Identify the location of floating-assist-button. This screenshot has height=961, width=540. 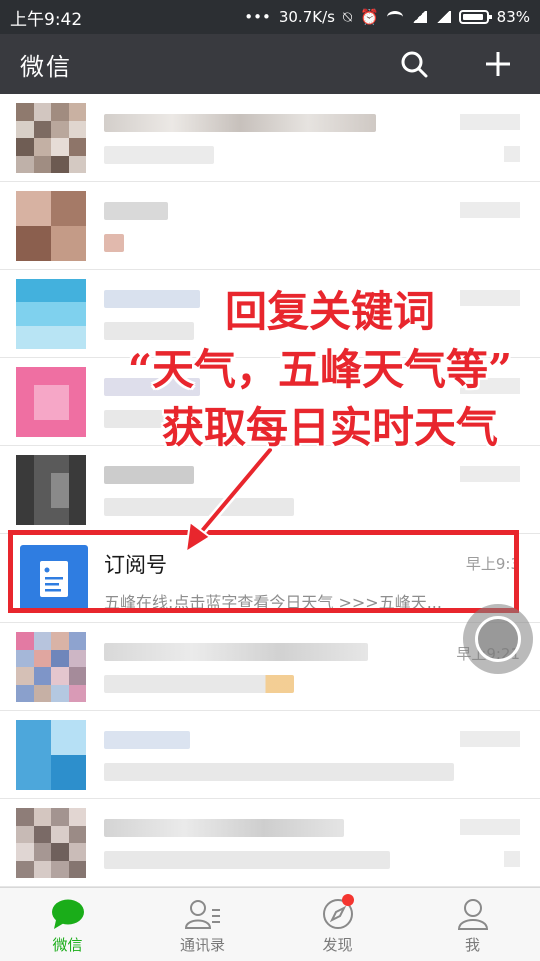
(498, 639).